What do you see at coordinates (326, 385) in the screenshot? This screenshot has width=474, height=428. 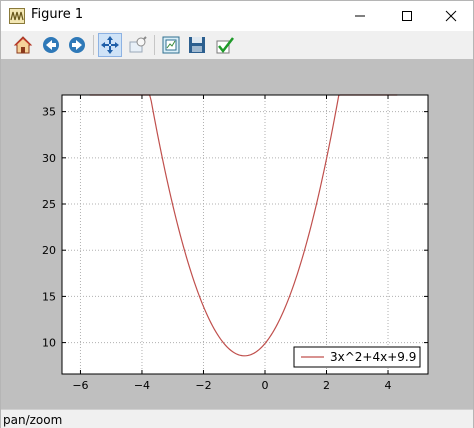 I see `x-tick-label: 2` at bounding box center [326, 385].